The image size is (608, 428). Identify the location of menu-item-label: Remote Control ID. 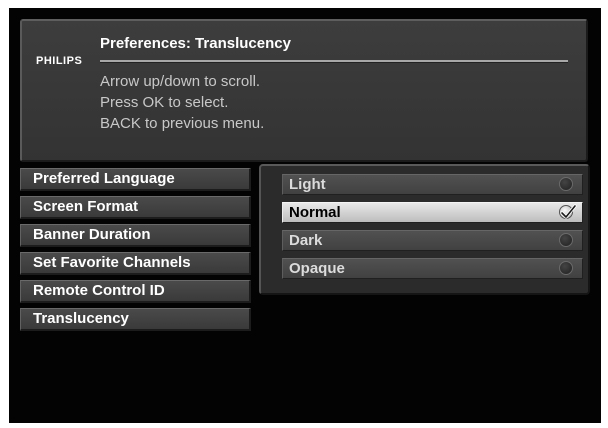
(99, 290).